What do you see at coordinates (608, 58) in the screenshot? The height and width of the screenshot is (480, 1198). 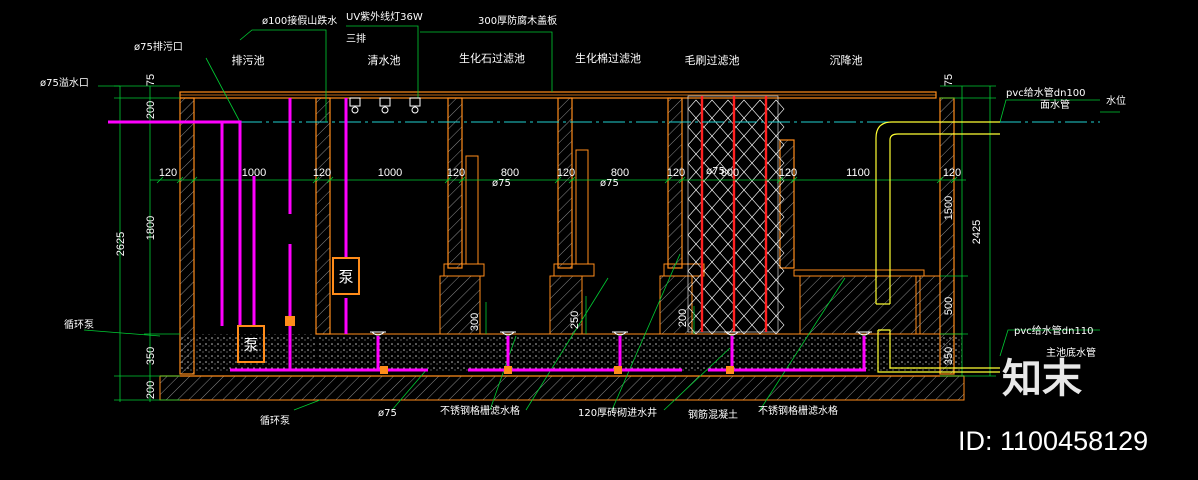 I see `chamber-title: 生化棉过滤池` at bounding box center [608, 58].